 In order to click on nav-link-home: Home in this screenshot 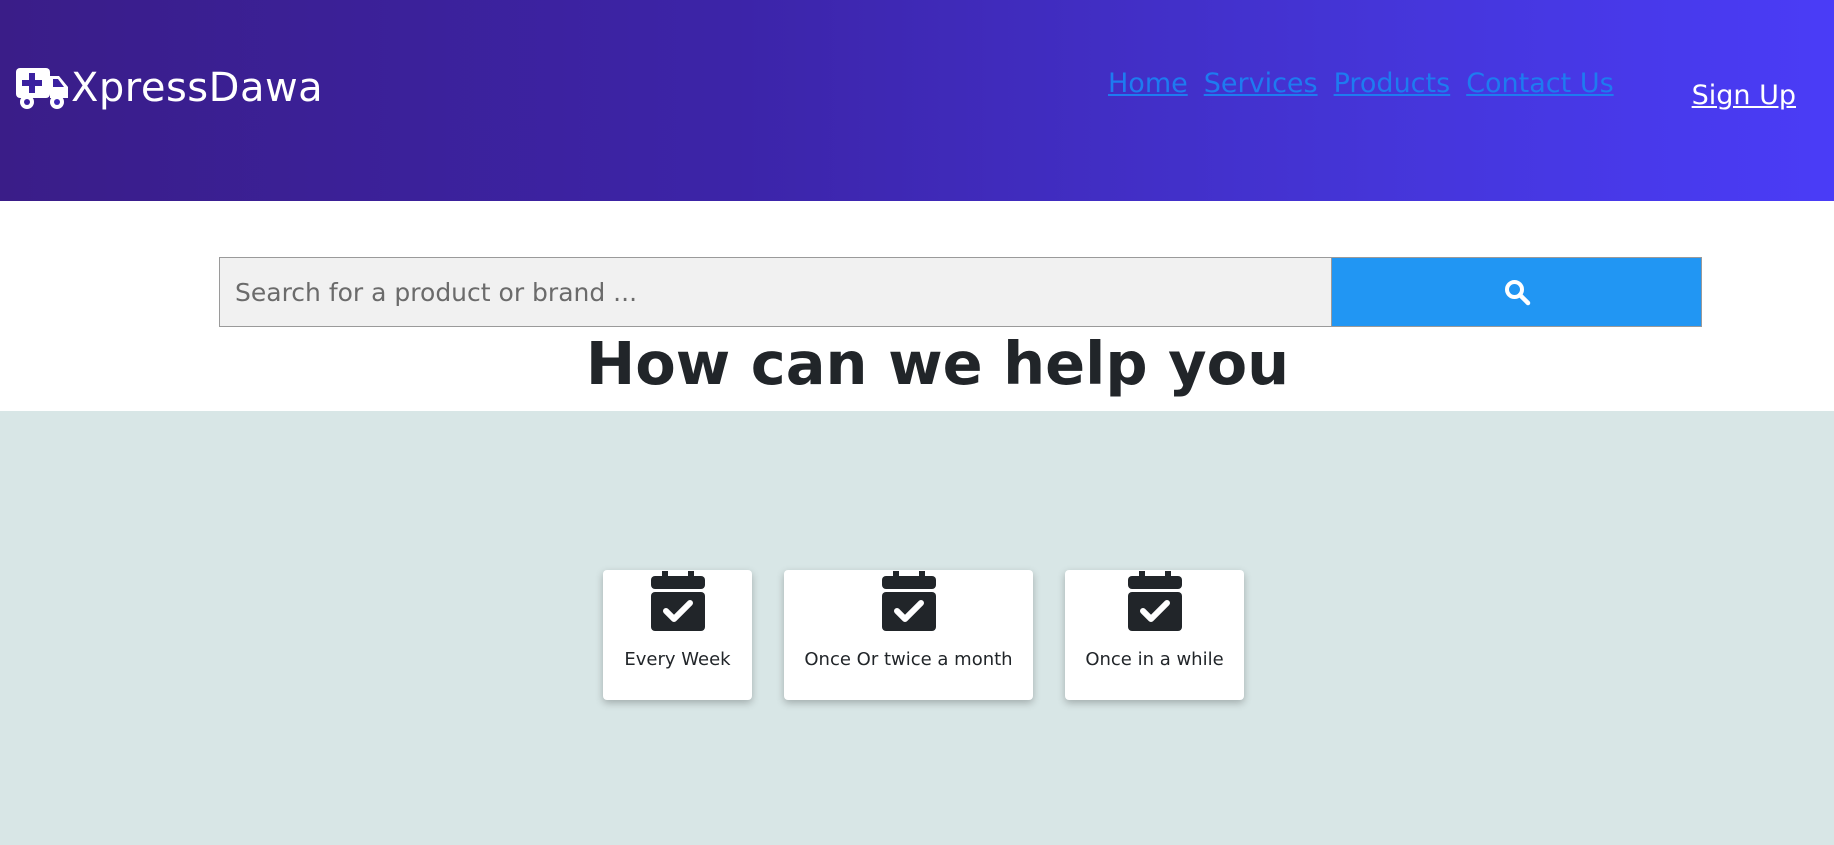, I will do `click(1148, 83)`.